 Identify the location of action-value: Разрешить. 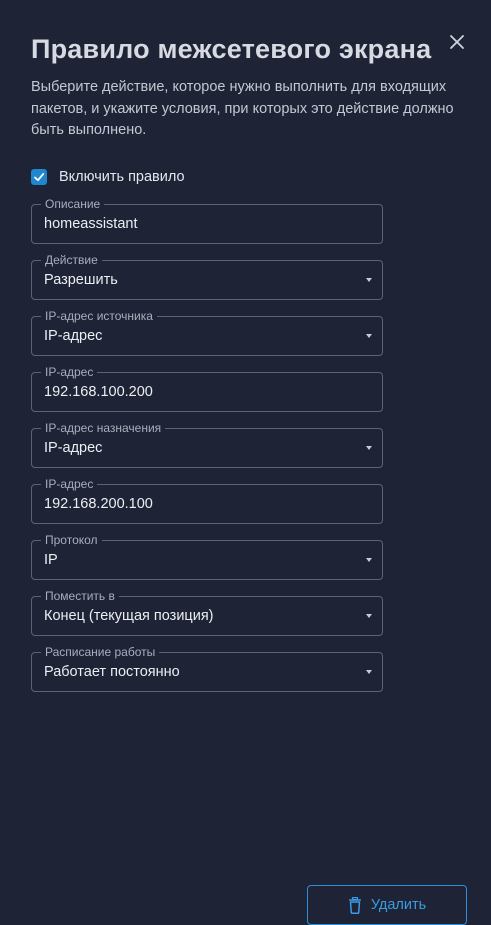
(81, 280).